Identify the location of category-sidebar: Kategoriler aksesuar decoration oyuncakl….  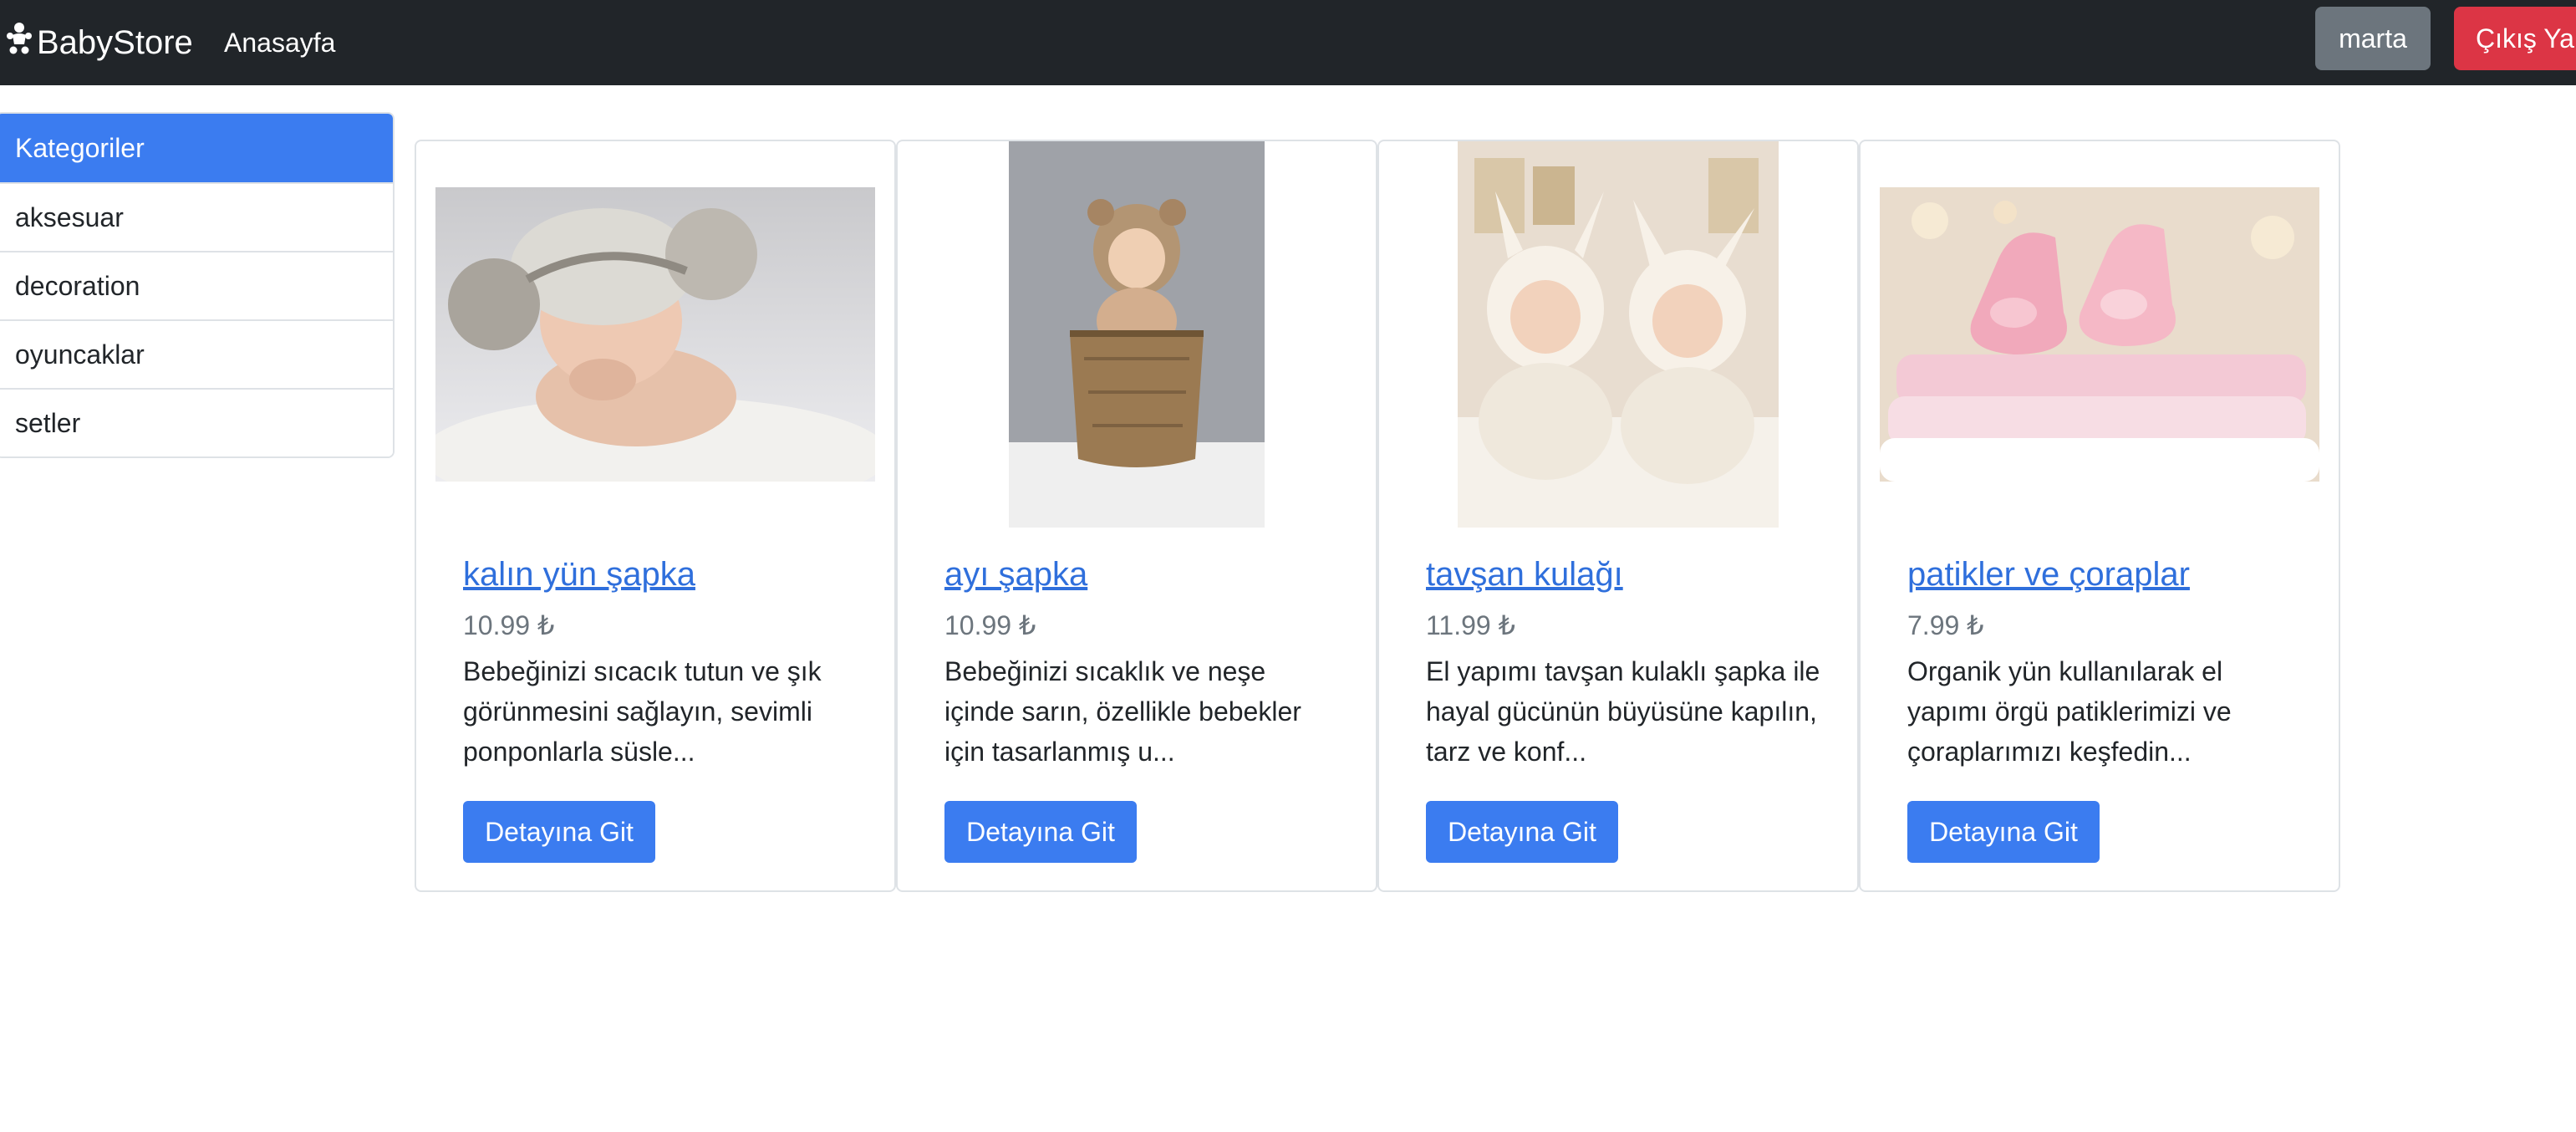
(197, 285).